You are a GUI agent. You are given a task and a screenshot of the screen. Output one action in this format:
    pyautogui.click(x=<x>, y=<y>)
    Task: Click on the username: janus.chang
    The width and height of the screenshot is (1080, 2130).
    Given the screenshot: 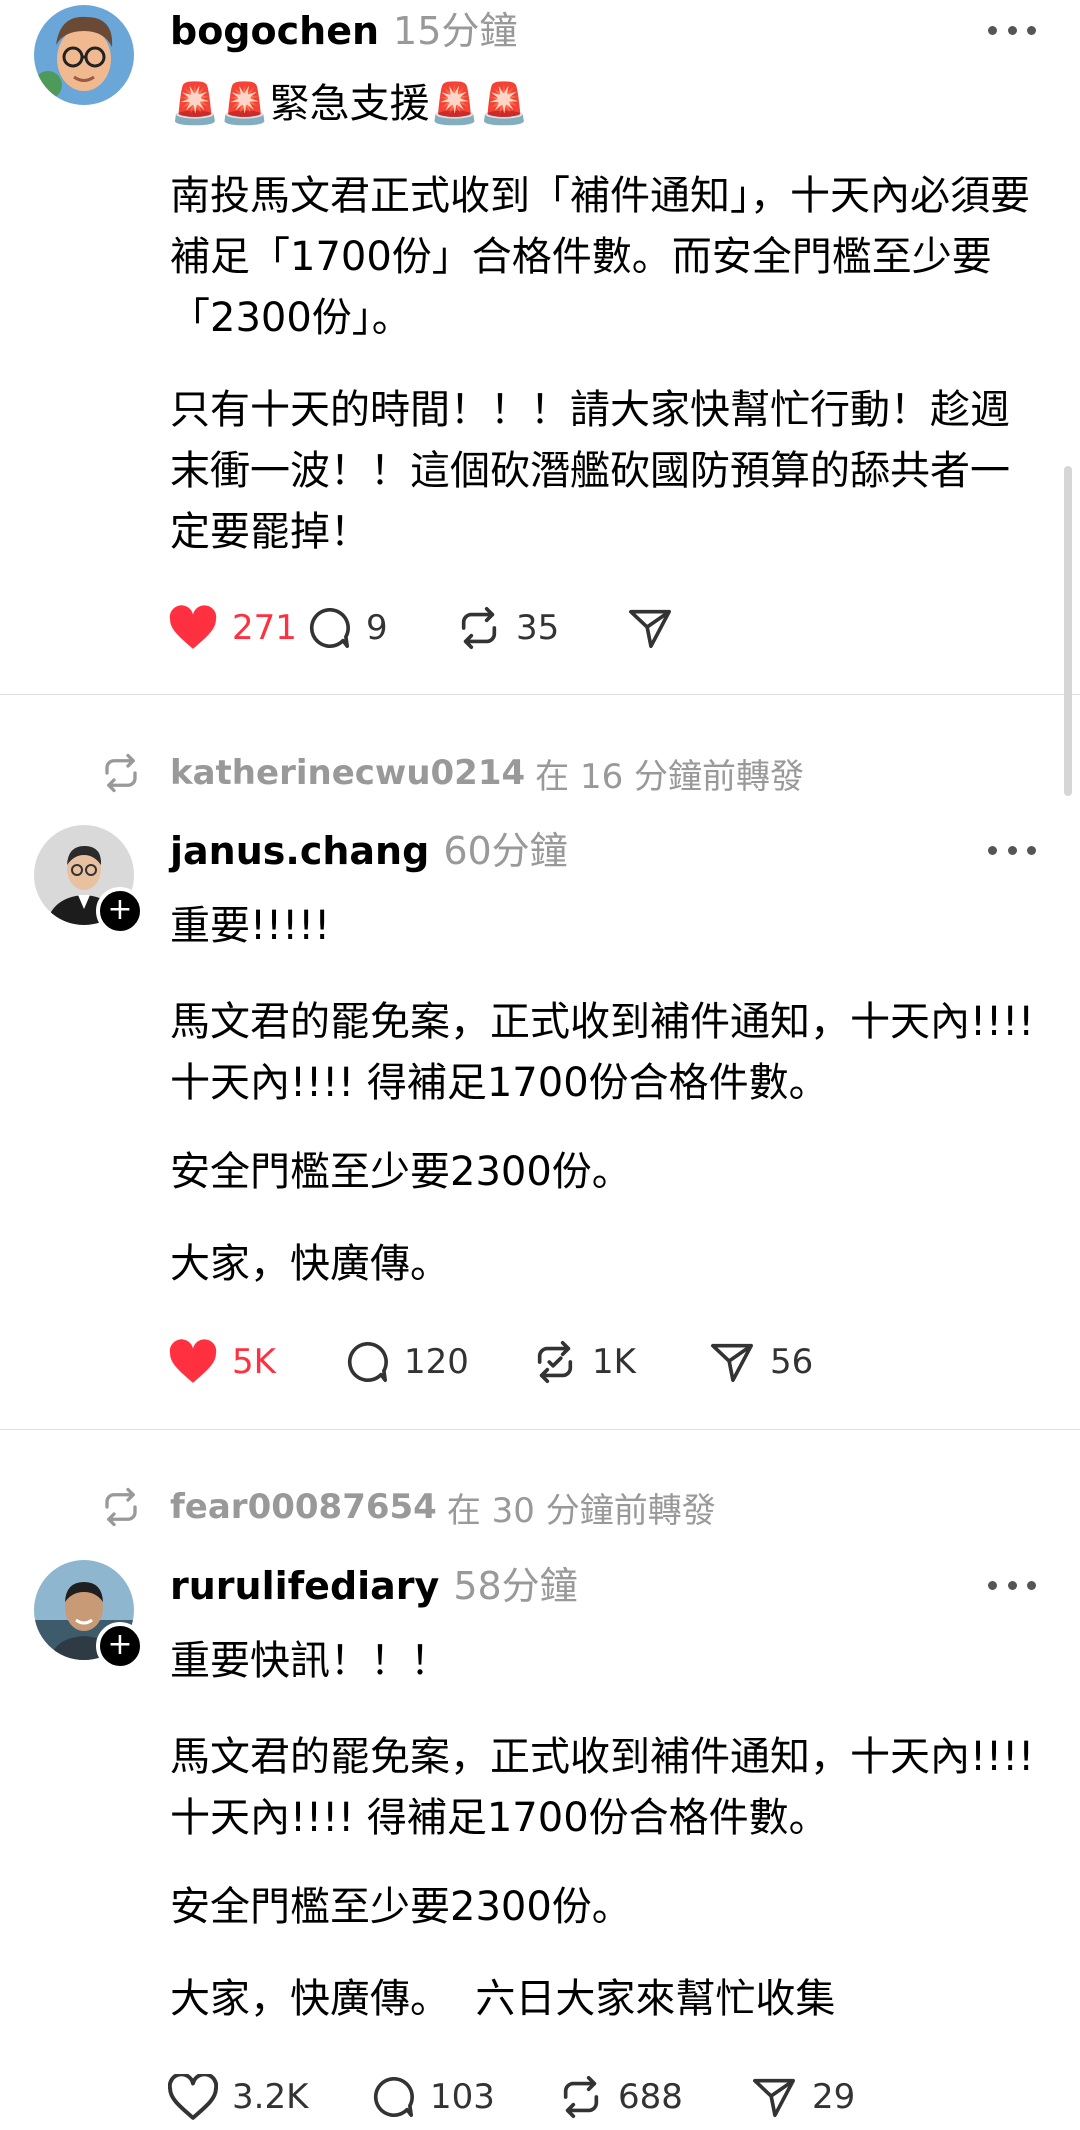 What is the action you would take?
    pyautogui.click(x=299, y=851)
    